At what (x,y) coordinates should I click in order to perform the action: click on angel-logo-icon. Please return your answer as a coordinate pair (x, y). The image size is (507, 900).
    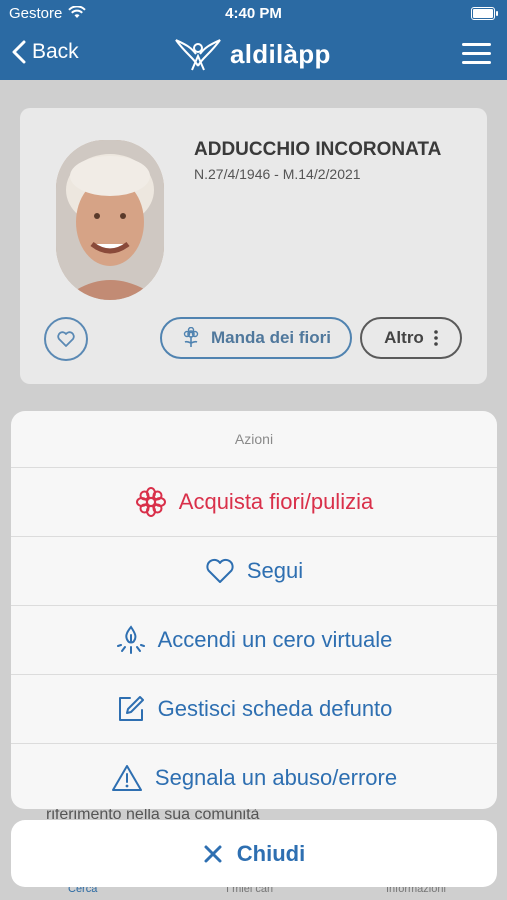
    Looking at the image, I should click on (198, 54).